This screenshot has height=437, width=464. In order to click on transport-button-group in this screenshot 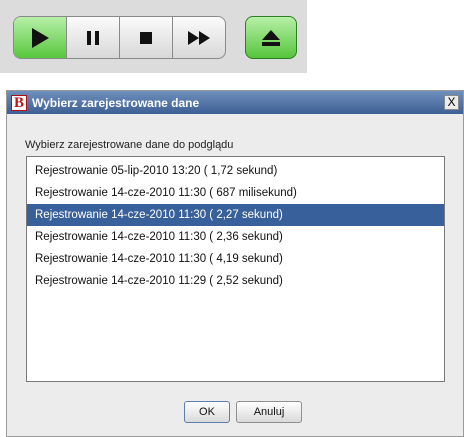, I will do `click(119, 37)`.